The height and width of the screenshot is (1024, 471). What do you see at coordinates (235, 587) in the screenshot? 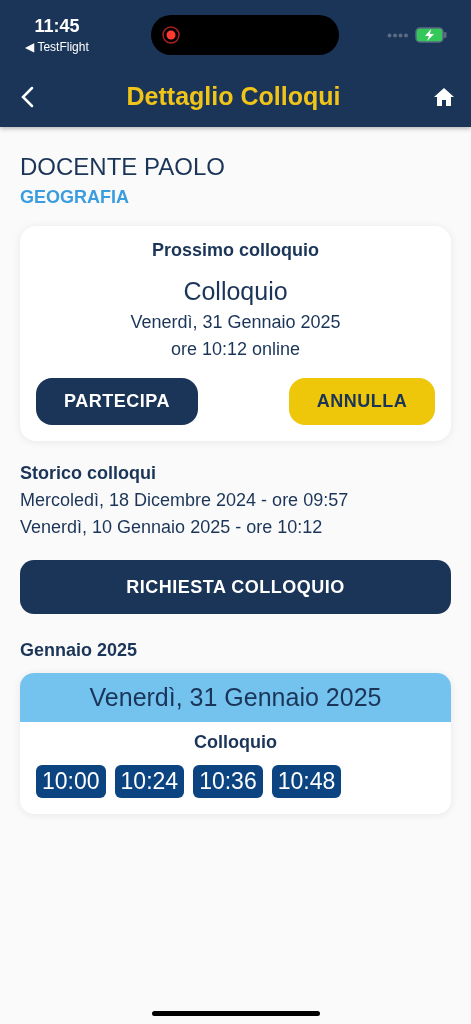
I see `request-meeting-button: RICHIESTA COLLOQUIO` at bounding box center [235, 587].